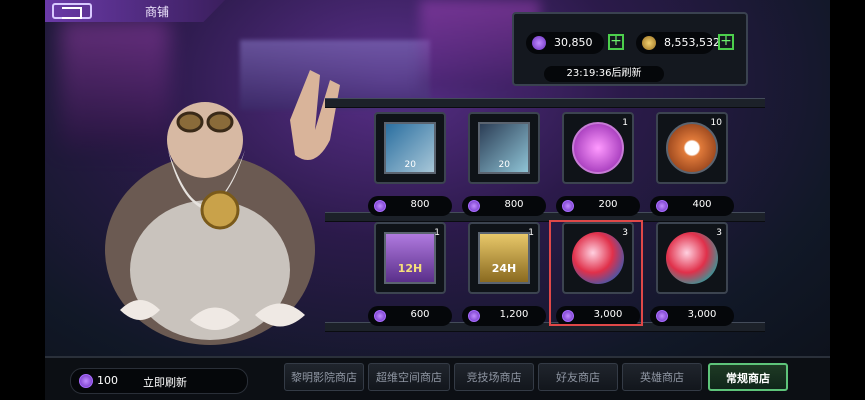  I want to click on add-gems-button: +, so click(616, 42).